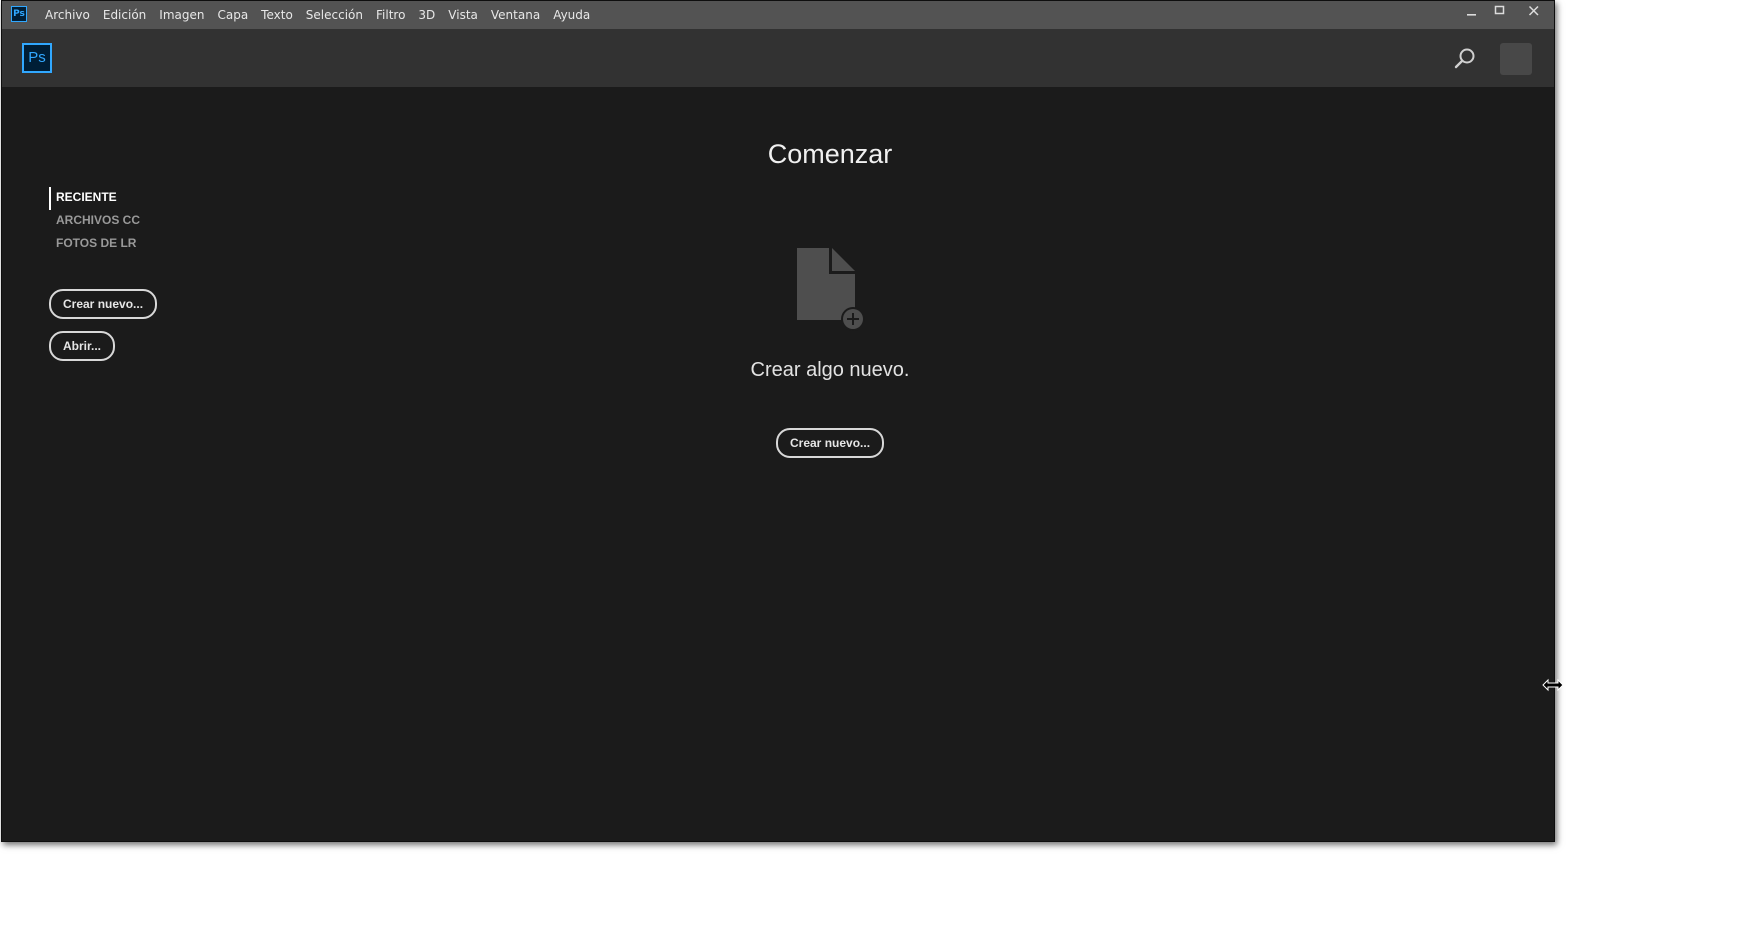 Image resolution: width=1743 pixels, height=951 pixels. I want to click on sidebar: RECIENTE ARCHIVOS CC FOTOS DE LR, so click(94, 221).